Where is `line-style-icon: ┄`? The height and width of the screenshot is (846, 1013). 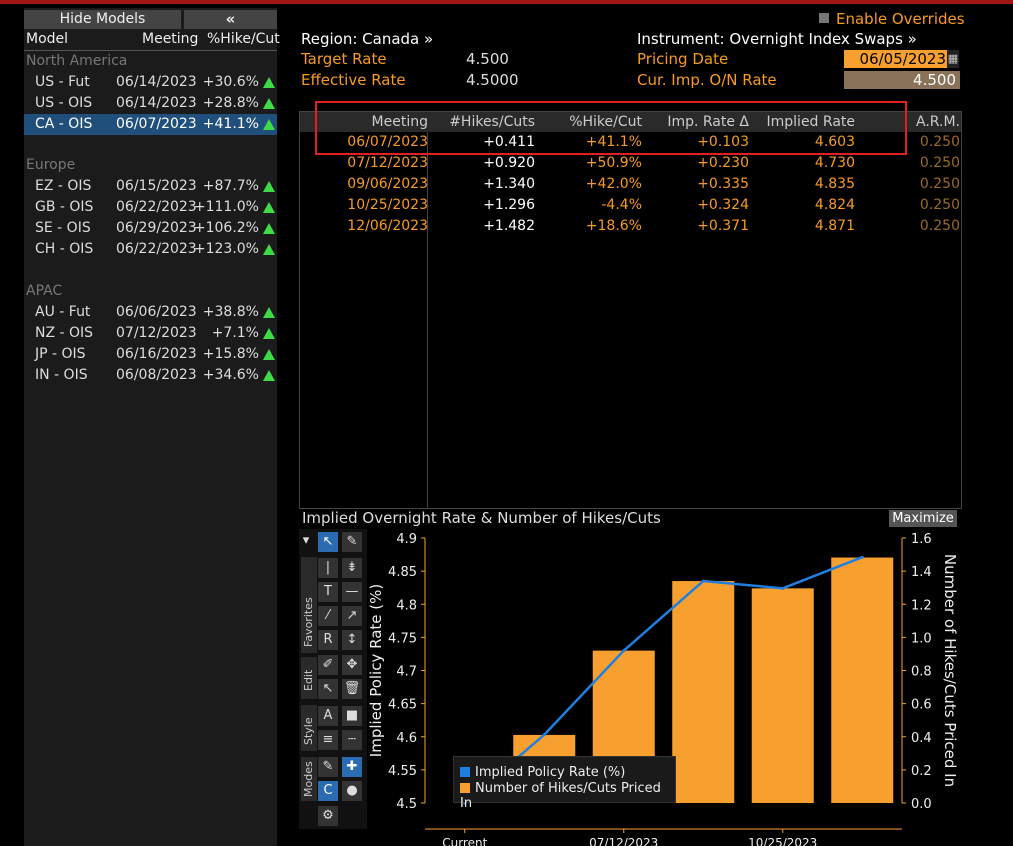
line-style-icon: ┄ is located at coordinates (352, 740).